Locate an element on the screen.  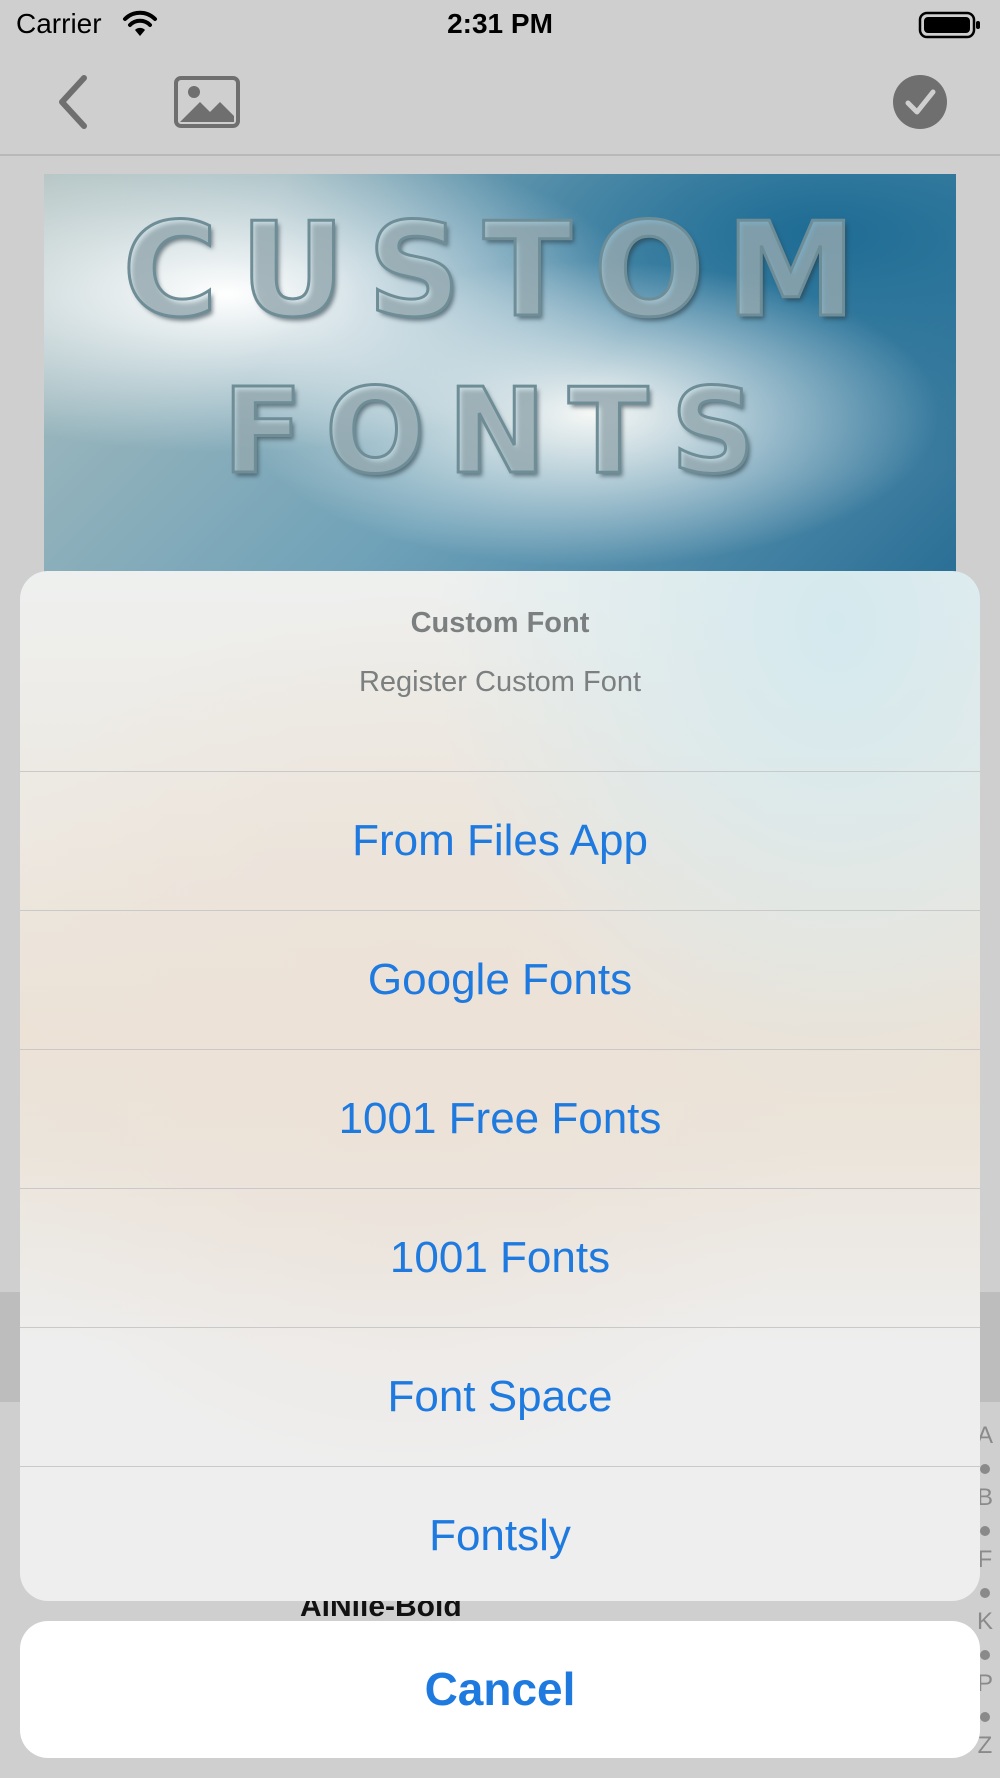
preview-line-1: CUSTOM is located at coordinates (499, 270).